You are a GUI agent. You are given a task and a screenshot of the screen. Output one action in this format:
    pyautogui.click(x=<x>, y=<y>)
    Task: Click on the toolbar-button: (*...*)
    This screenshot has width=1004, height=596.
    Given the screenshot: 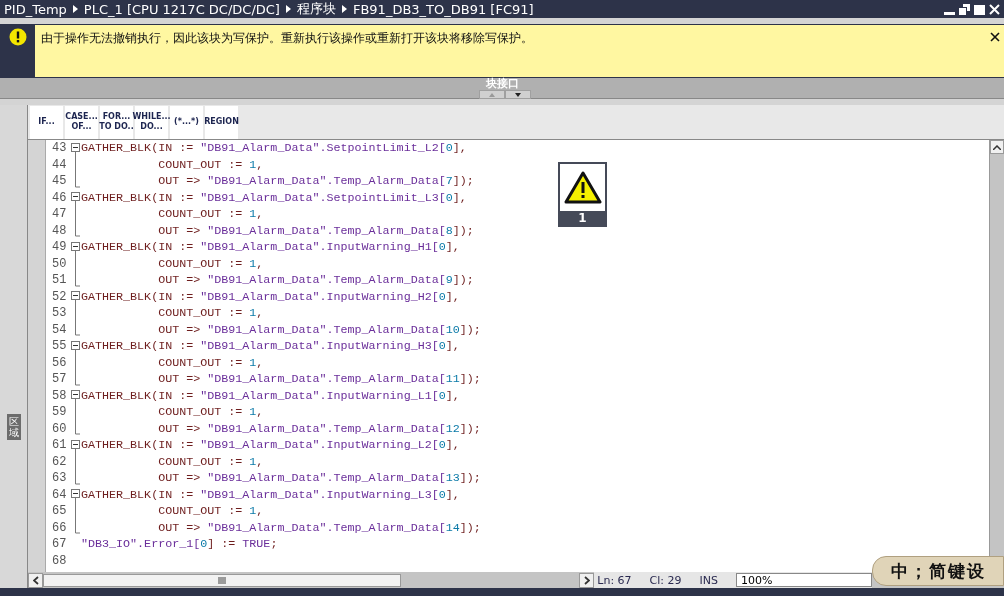 What is the action you would take?
    pyautogui.click(x=186, y=122)
    